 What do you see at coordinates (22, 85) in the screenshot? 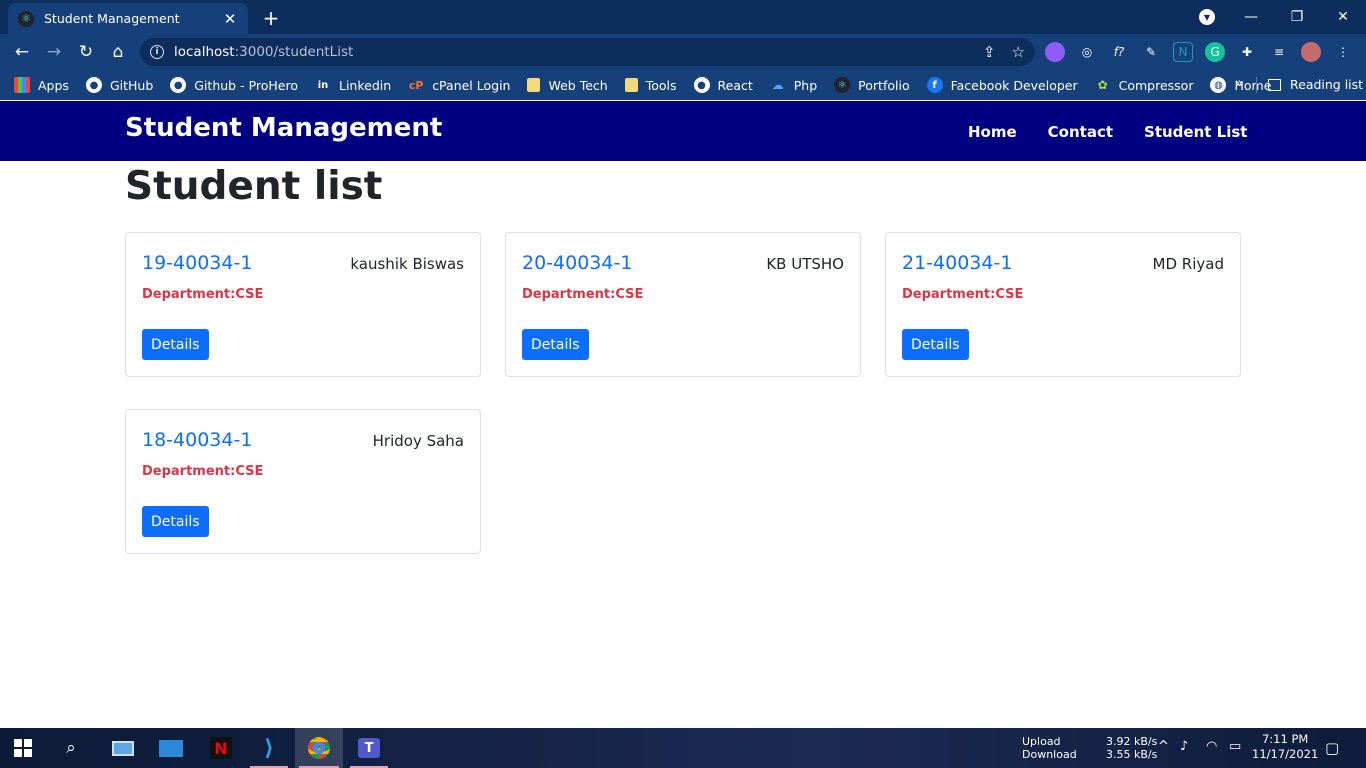
I see `apps-grid-icon` at bounding box center [22, 85].